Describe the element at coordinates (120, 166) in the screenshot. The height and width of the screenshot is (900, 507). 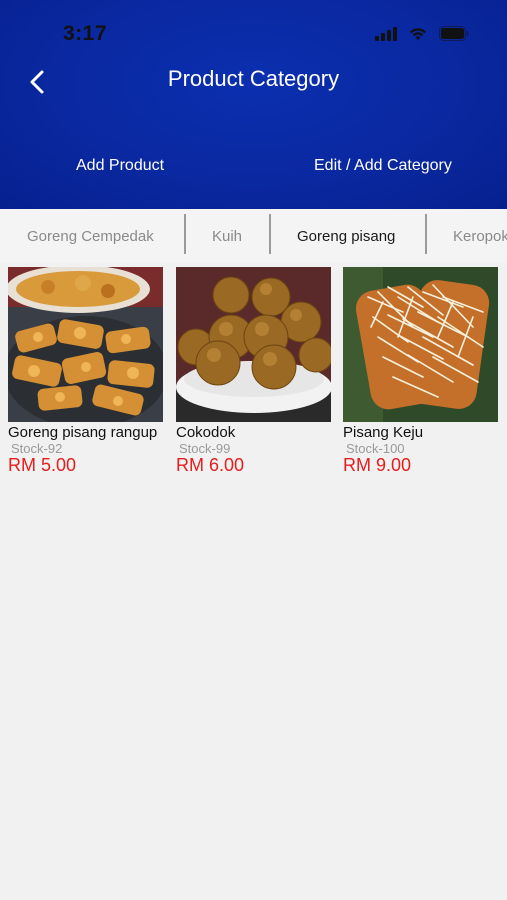
I see `add-product-button: Add Product` at that location.